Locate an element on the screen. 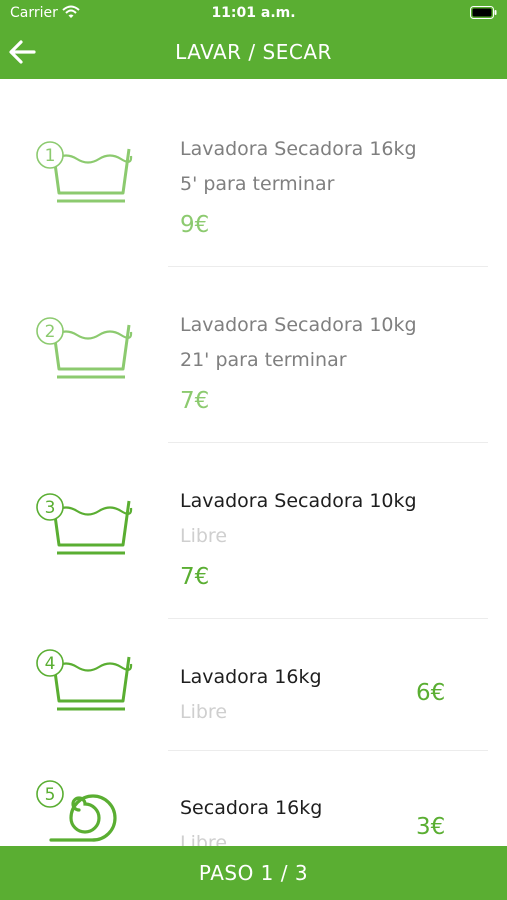 This screenshot has height=900, width=507. wash-tub-icon: 1 is located at coordinates (84, 172).